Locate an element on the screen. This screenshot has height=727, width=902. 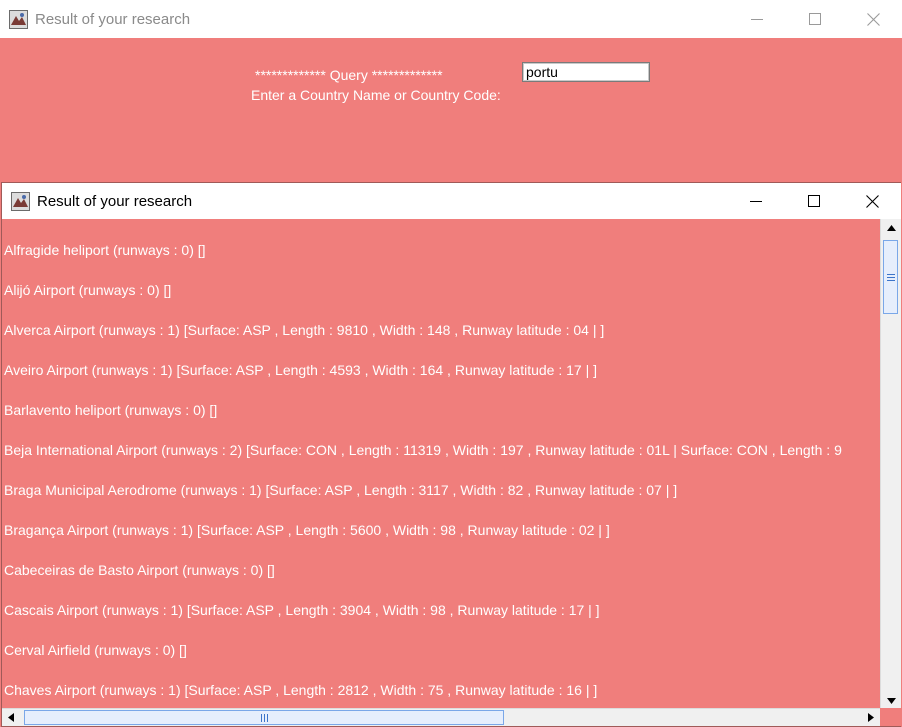
result-row: Aveiro Airport (runways : 1) [Surface is located at coordinates (300, 370).